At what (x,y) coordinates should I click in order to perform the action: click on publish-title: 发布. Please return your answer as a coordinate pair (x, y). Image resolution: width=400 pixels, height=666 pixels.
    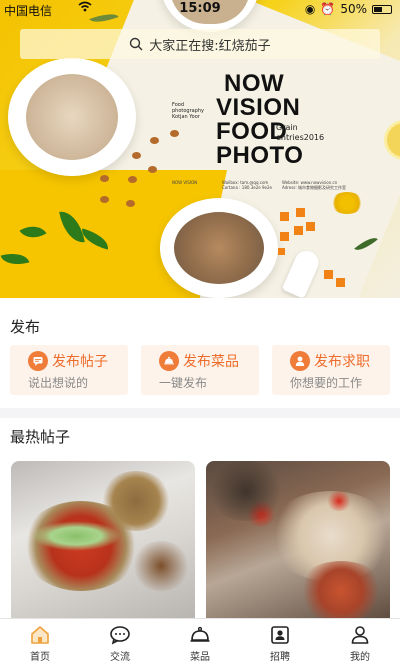
    Looking at the image, I should click on (25, 327).